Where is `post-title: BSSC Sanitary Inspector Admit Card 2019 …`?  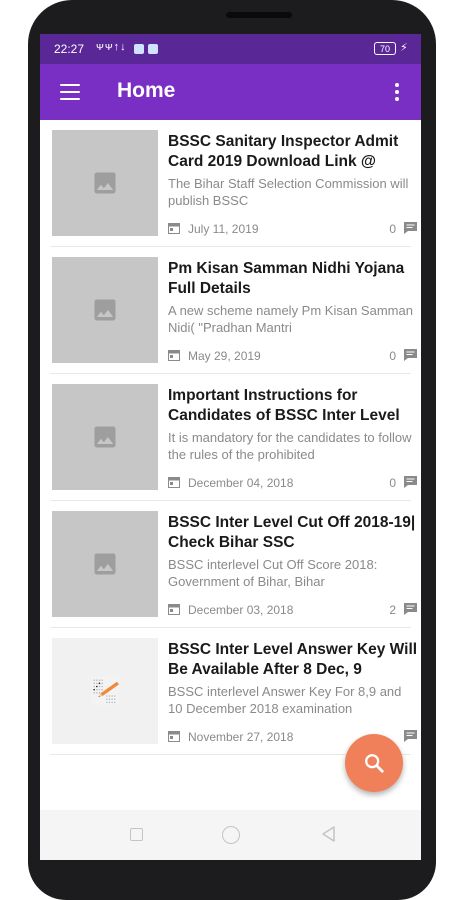
post-title: BSSC Sanitary Inspector Admit Card 2019 … is located at coordinates (283, 151).